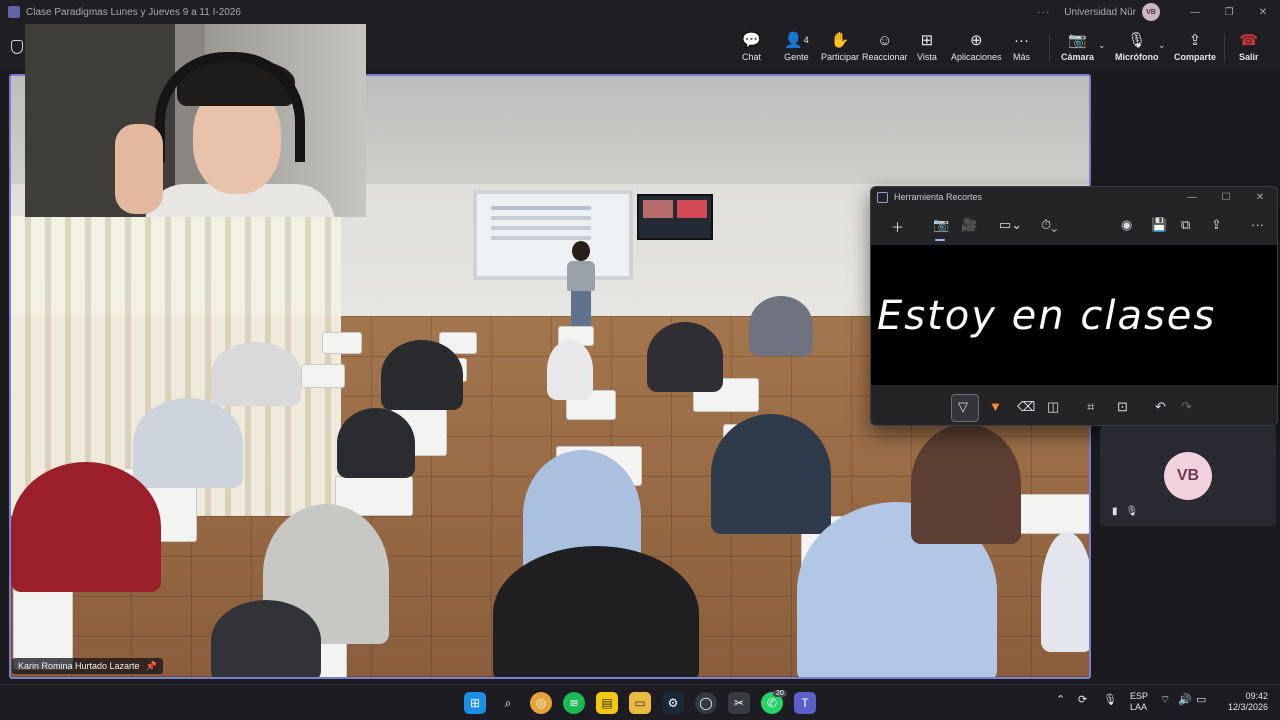  Describe the element at coordinates (1185, 225) in the screenshot. I see `copy-icon: ⧉` at that location.